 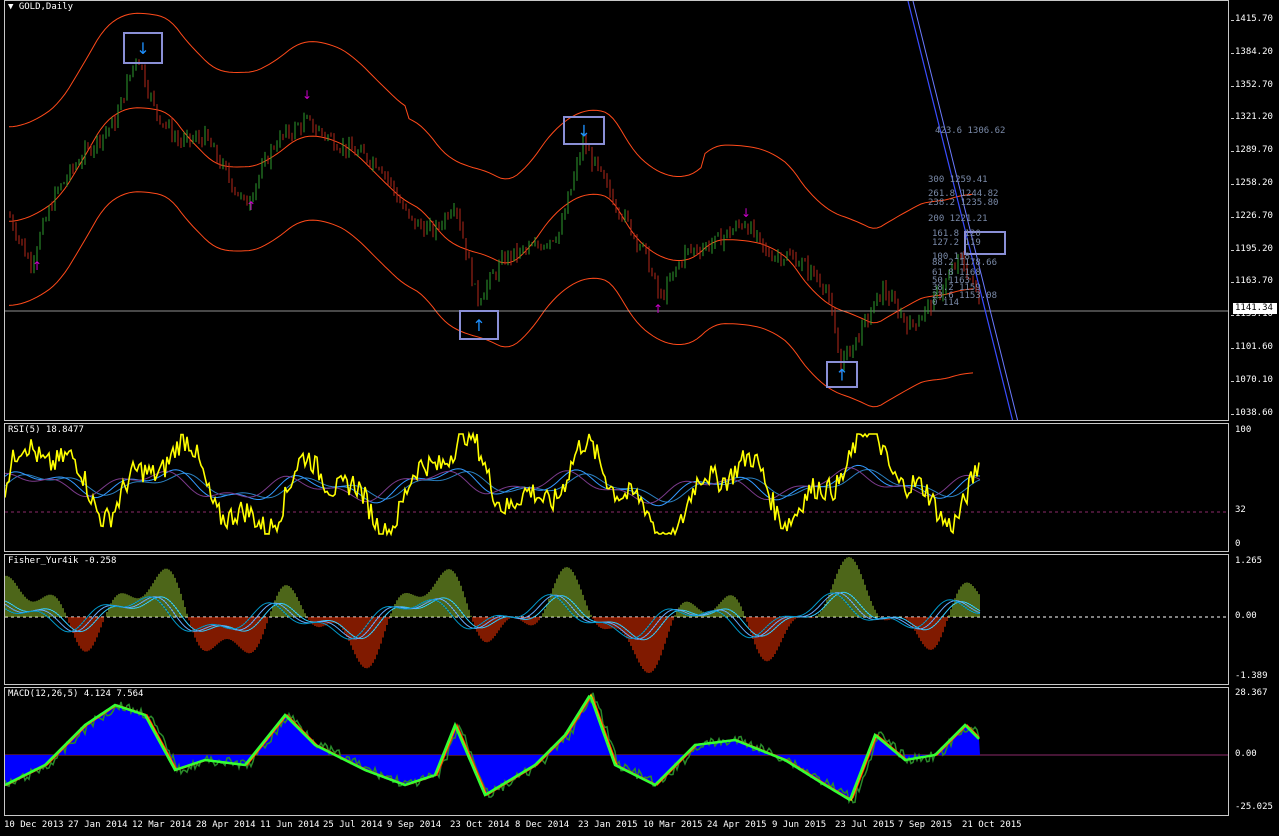 What do you see at coordinates (1254, 379) in the screenshot?
I see `price-axis-tick: 1070.10` at bounding box center [1254, 379].